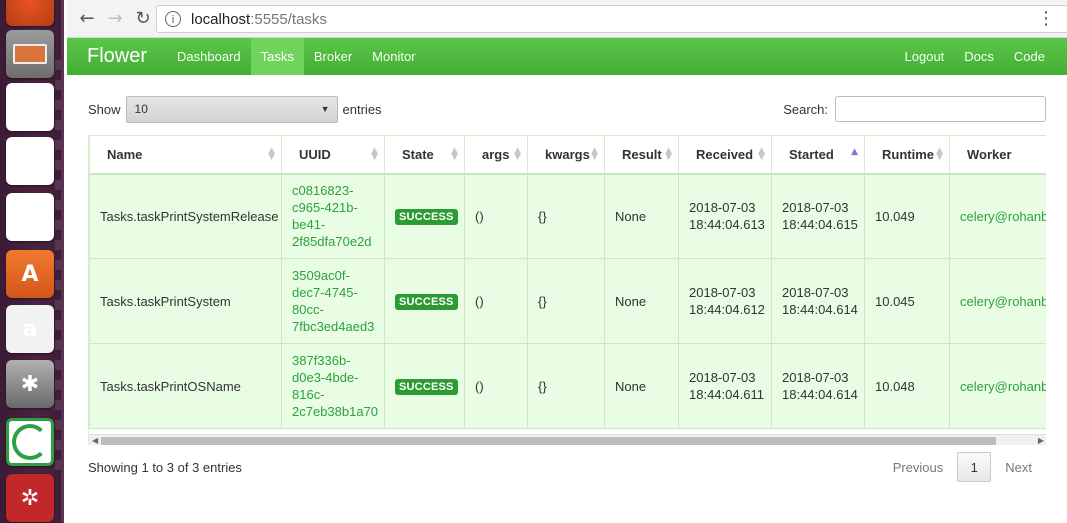  Describe the element at coordinates (333, 386) in the screenshot. I see `task-uuid-link: 387f336b-d0e3-4bde- 816c- 2c7eb38b1a70` at that location.